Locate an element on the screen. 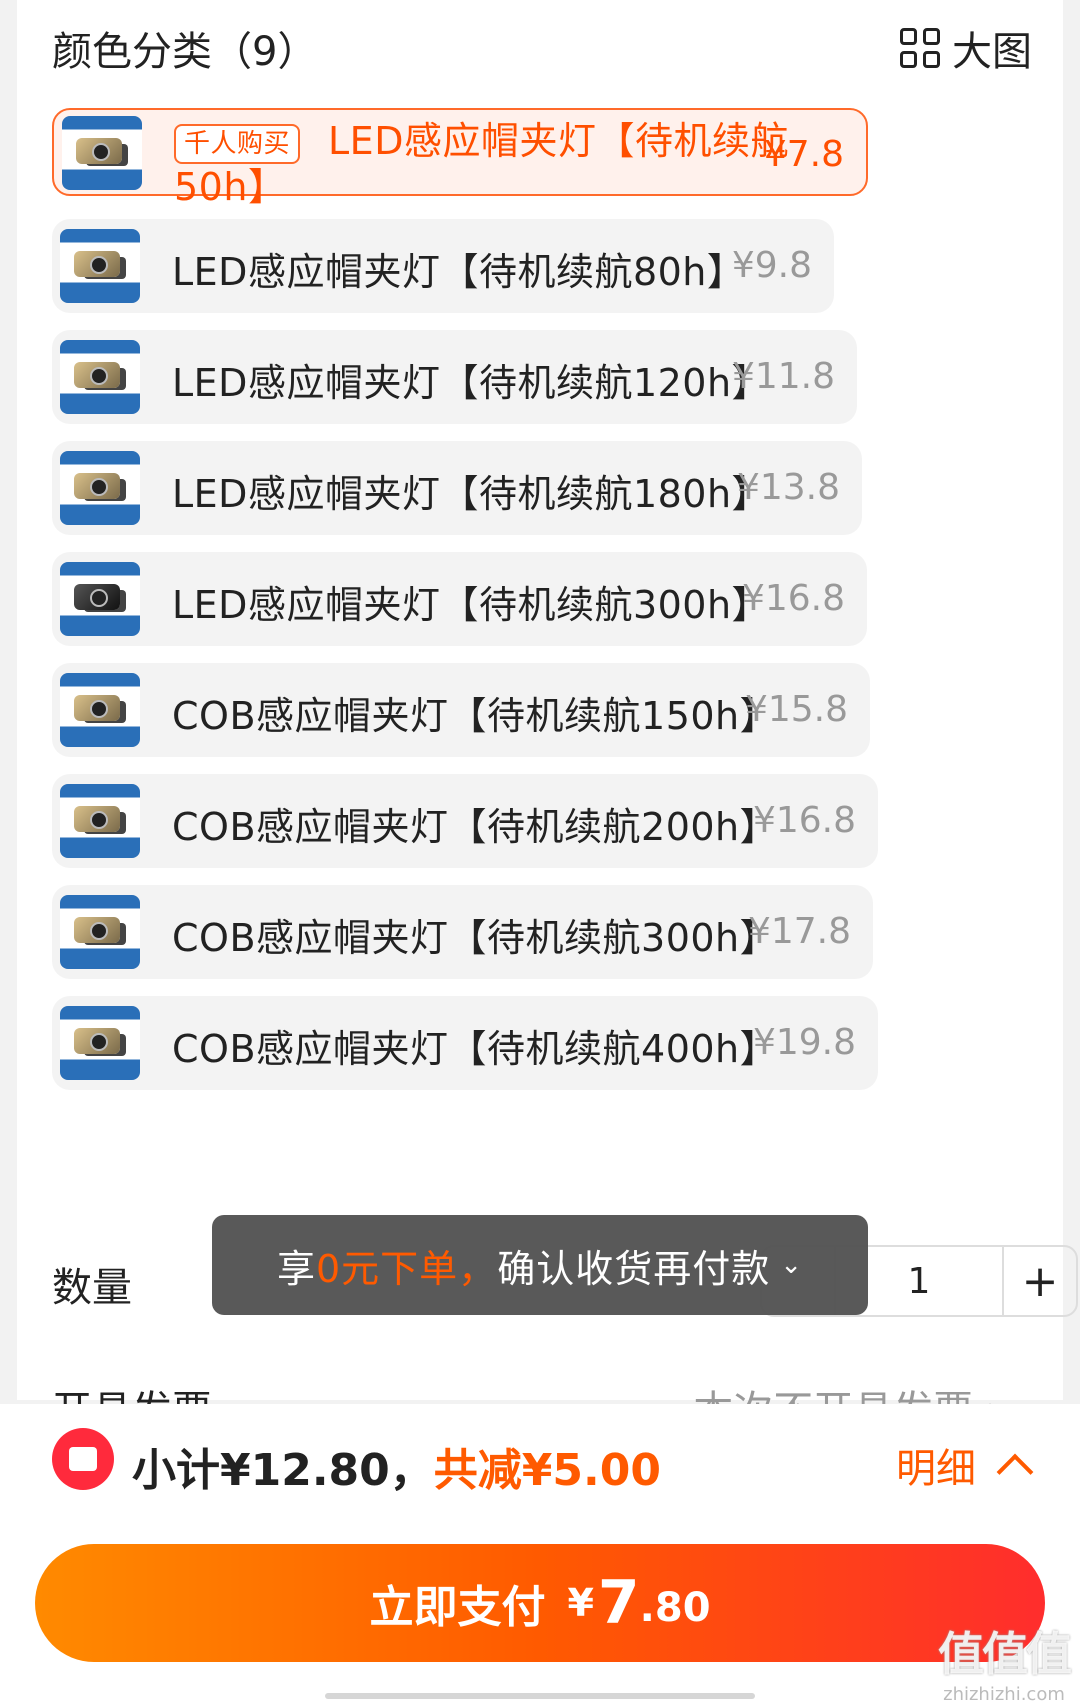 This screenshot has height=1705, width=1080. pay-now-button: 立即支付 ¥ 7 .80 is located at coordinates (540, 1603).